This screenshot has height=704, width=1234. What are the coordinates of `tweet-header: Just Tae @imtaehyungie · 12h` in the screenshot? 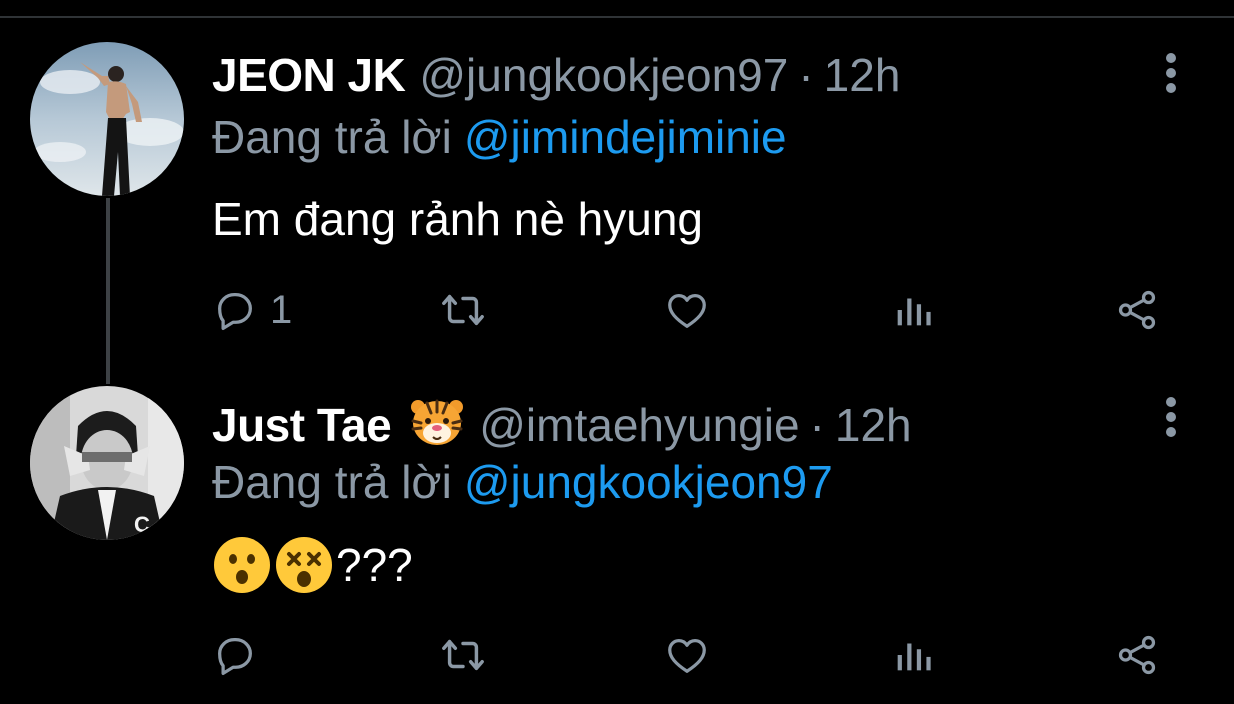 It's located at (562, 422).